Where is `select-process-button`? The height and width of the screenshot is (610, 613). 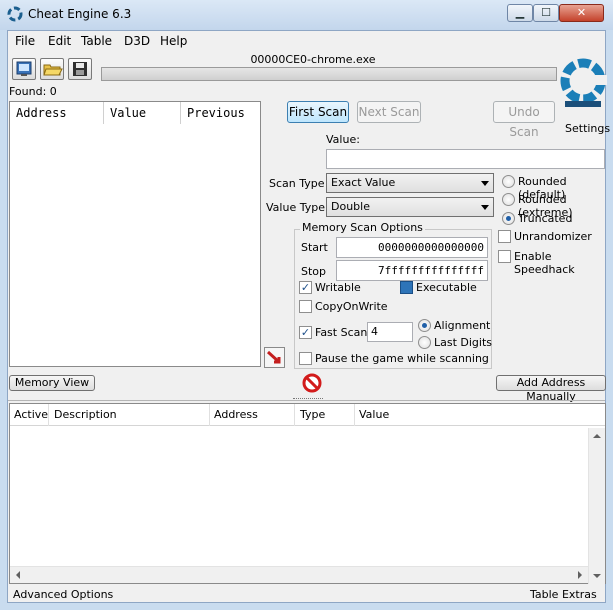
select-process-button is located at coordinates (24, 69).